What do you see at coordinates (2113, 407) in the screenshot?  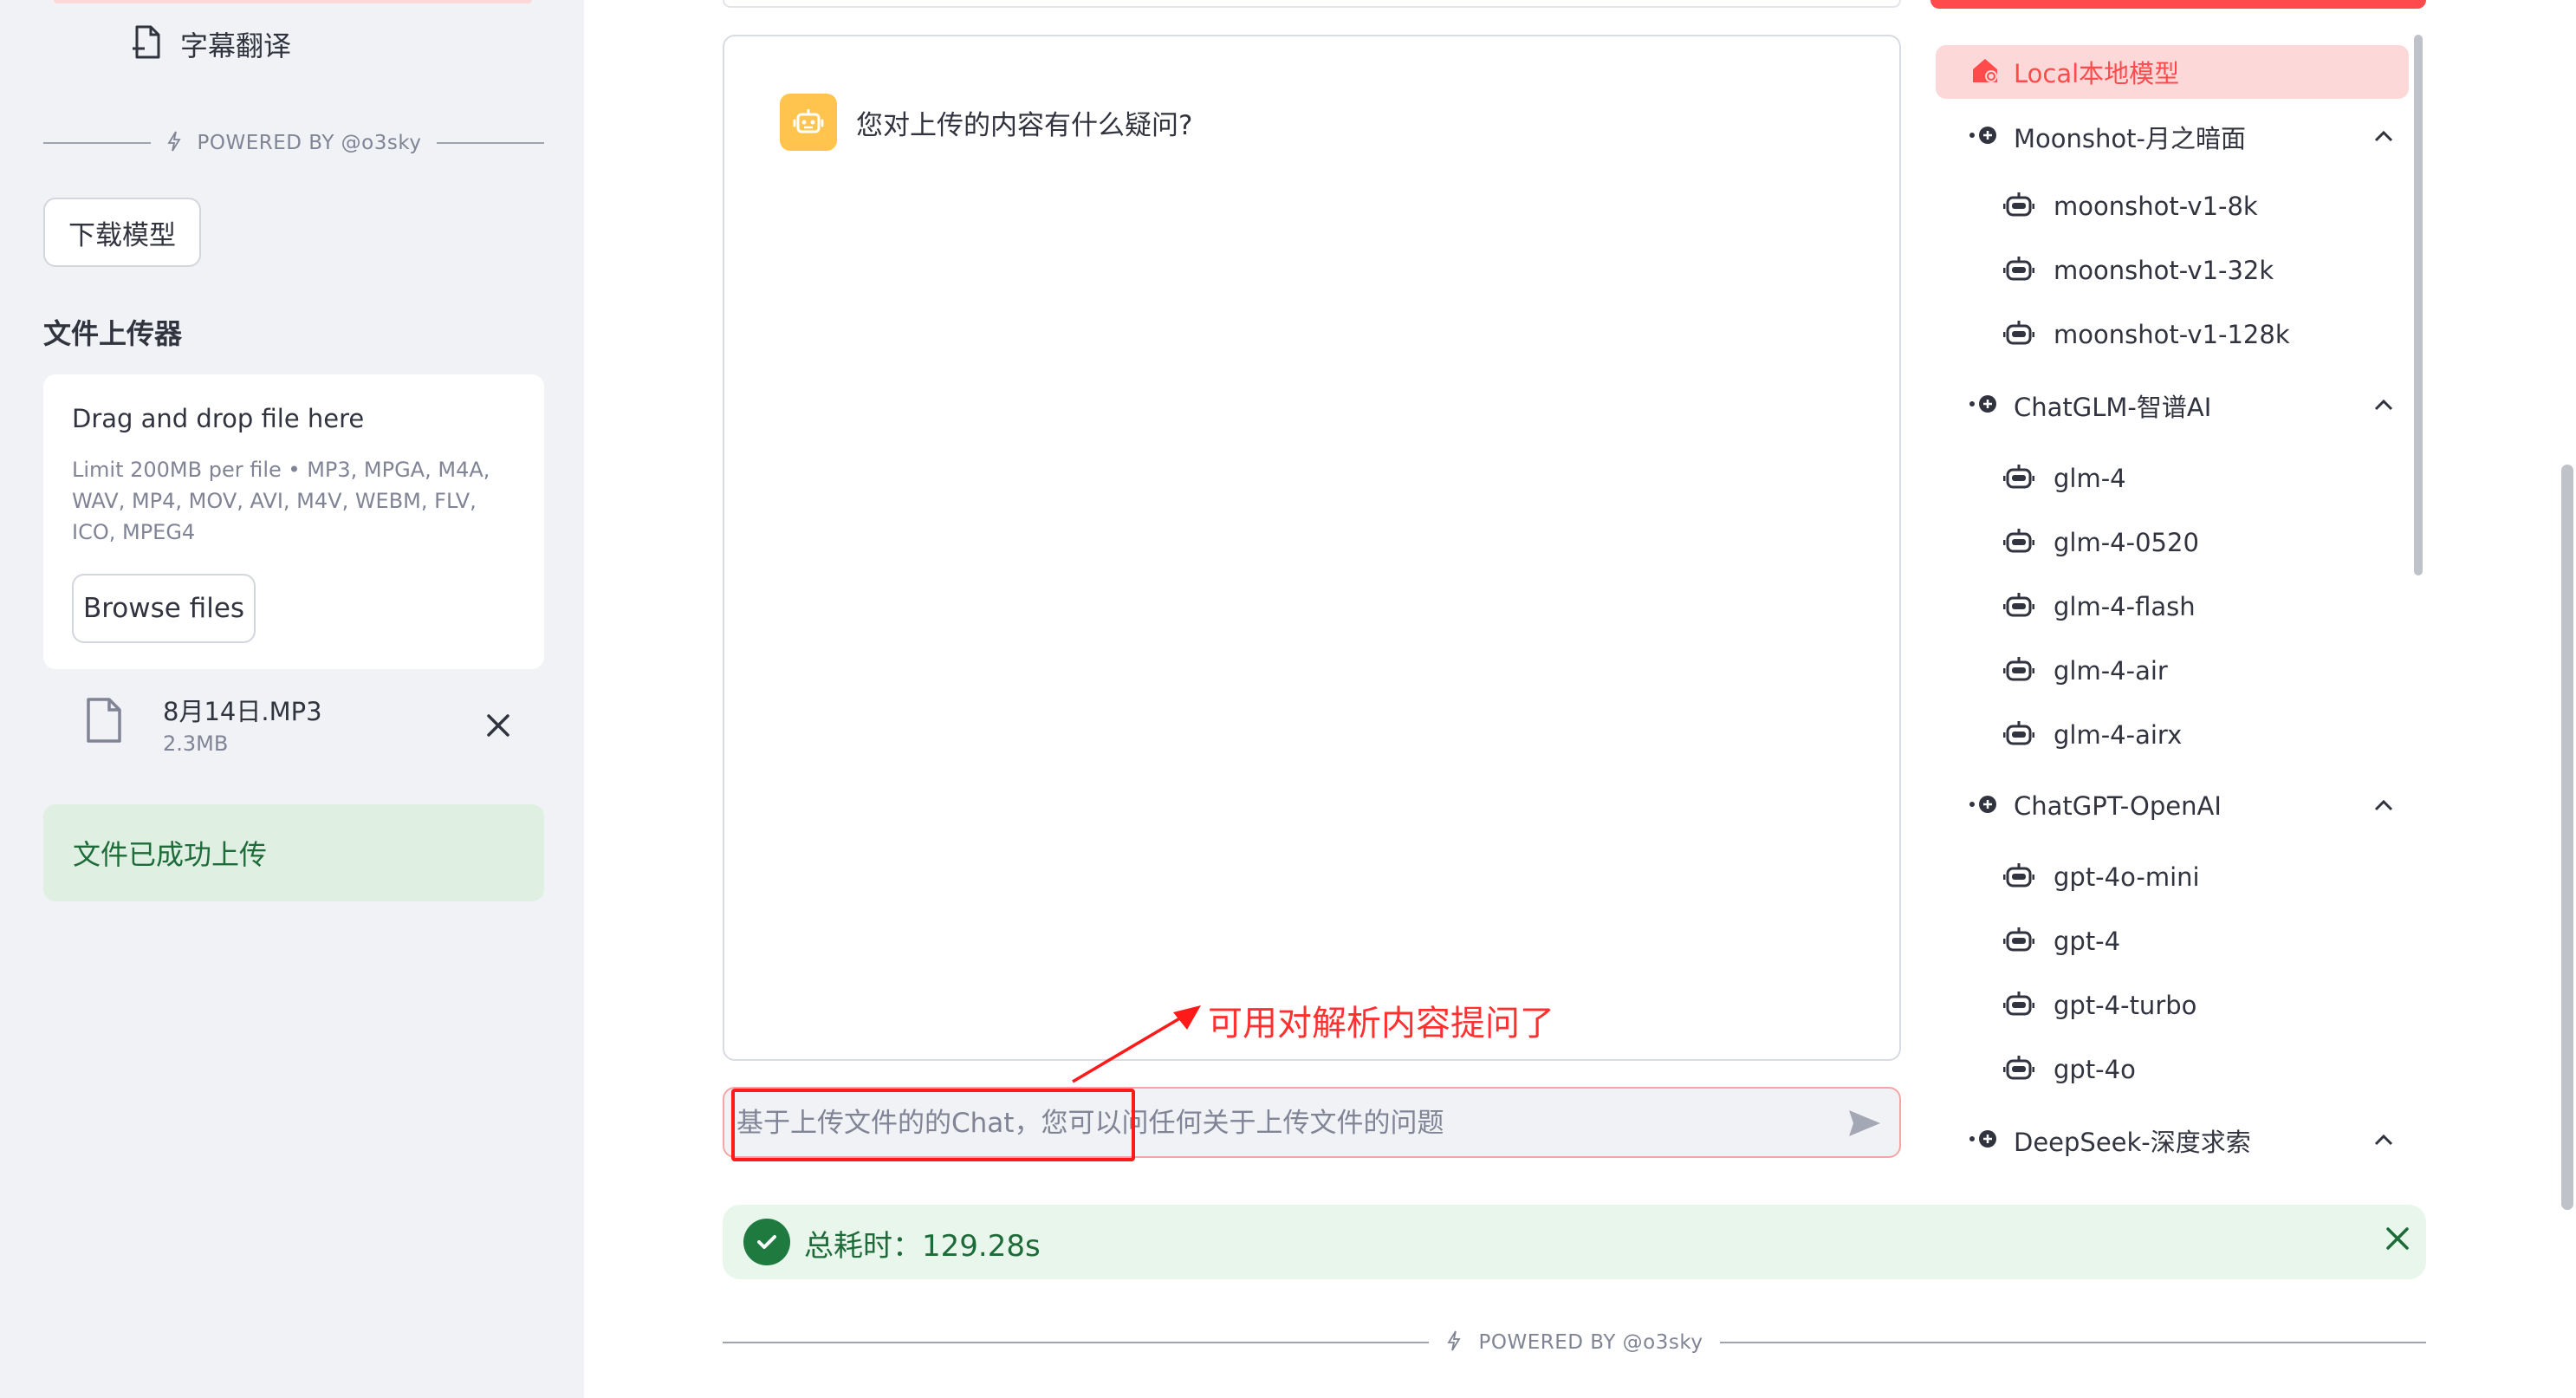 I see `model-group-label: ChatGLM-智谱AI` at bounding box center [2113, 407].